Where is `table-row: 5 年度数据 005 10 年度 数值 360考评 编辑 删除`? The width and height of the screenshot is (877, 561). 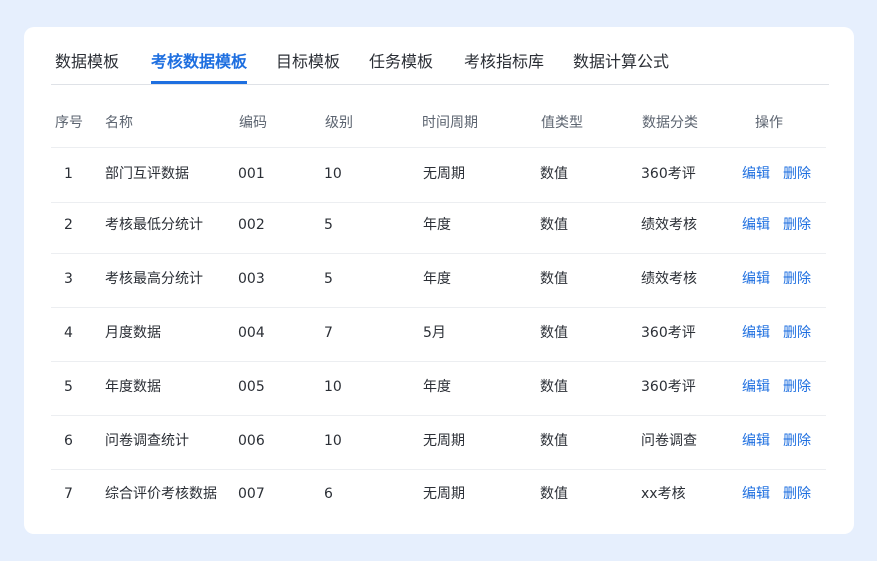 table-row: 5 年度数据 005 10 年度 数值 360考评 编辑 删除 is located at coordinates (438, 388).